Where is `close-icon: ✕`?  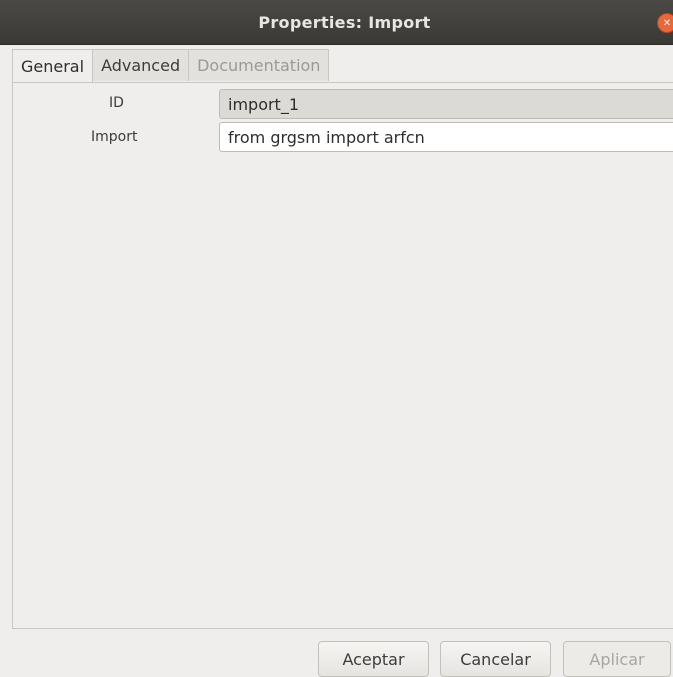
close-icon: ✕ is located at coordinates (665, 23).